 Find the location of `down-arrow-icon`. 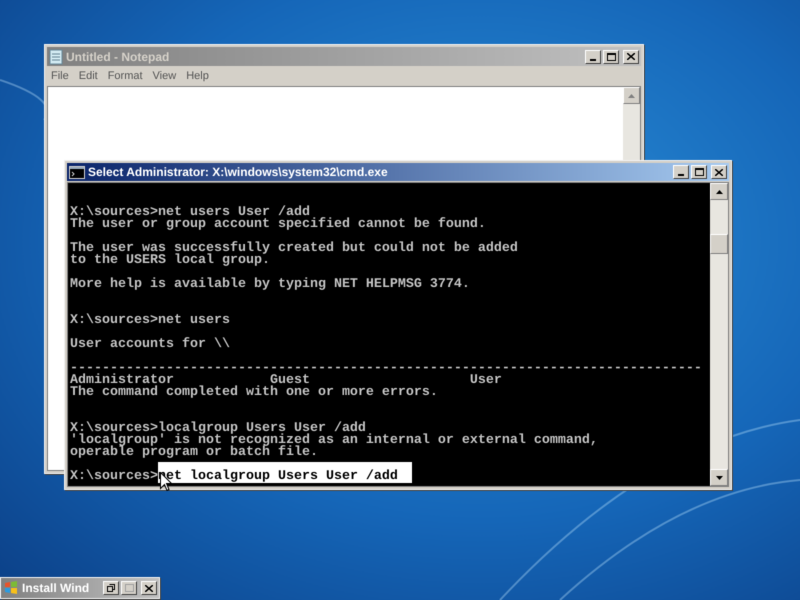

down-arrow-icon is located at coordinates (719, 478).